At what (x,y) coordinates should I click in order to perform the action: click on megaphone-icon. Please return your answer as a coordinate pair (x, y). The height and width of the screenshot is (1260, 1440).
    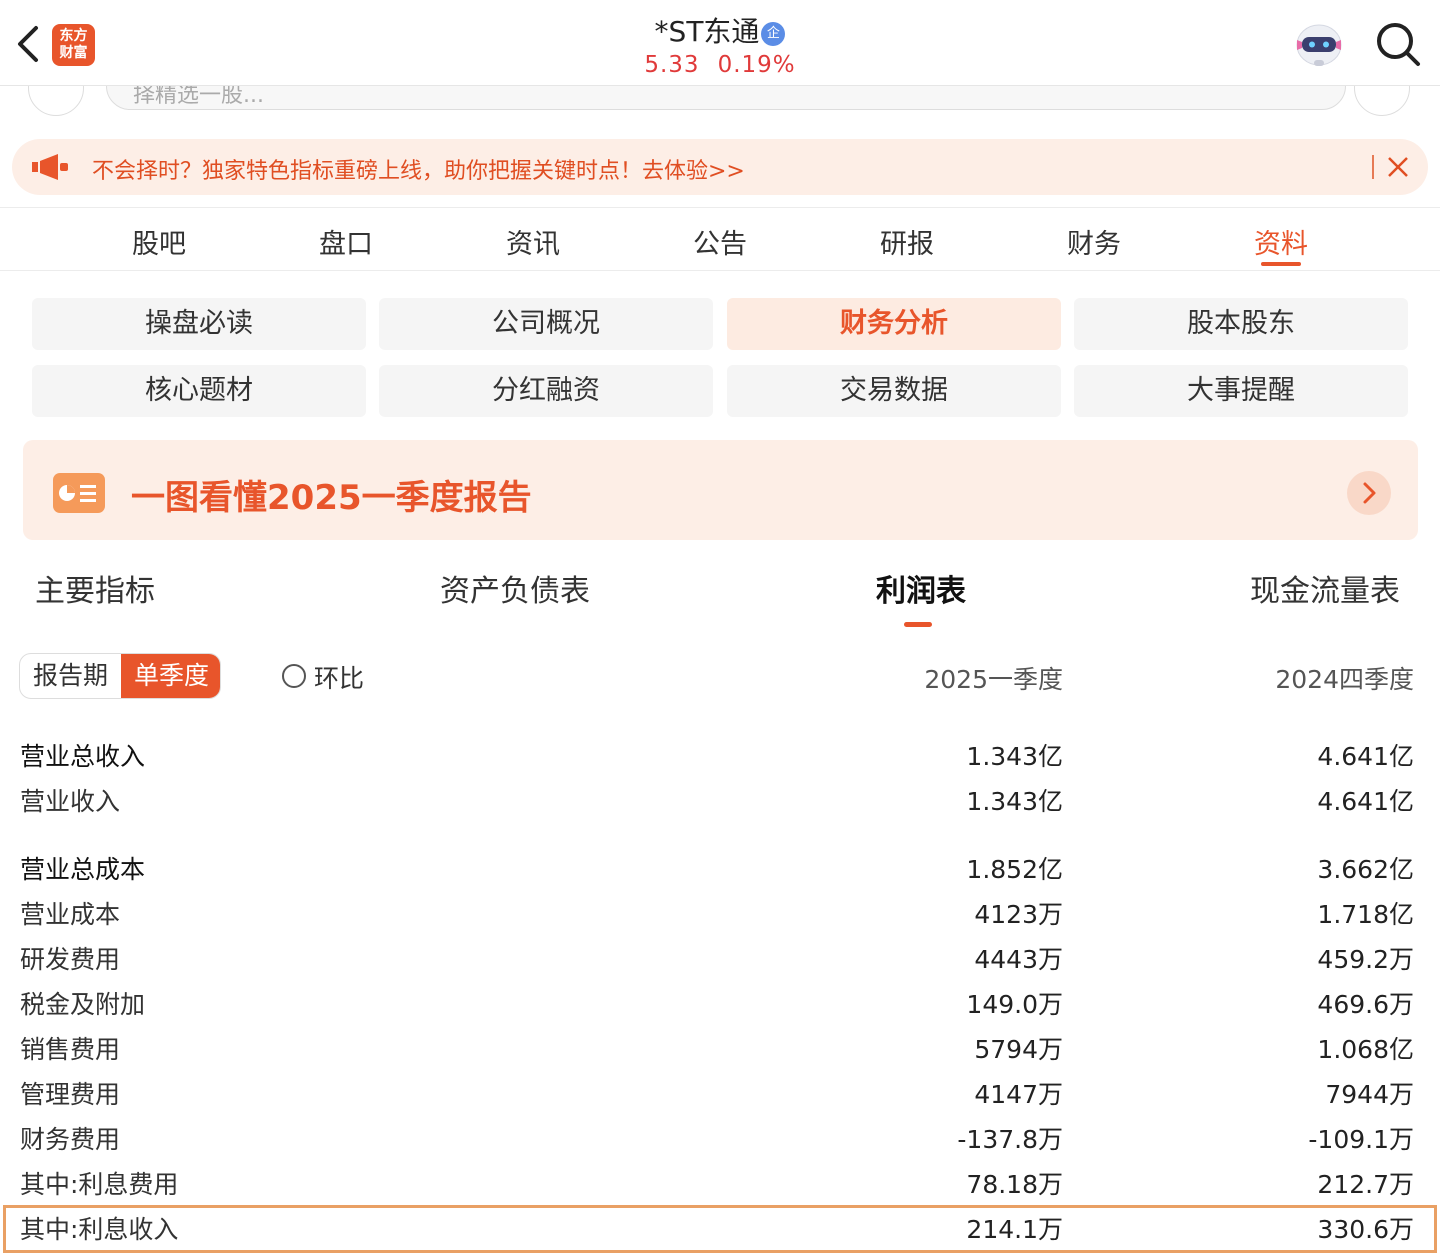
    Looking at the image, I should click on (50, 167).